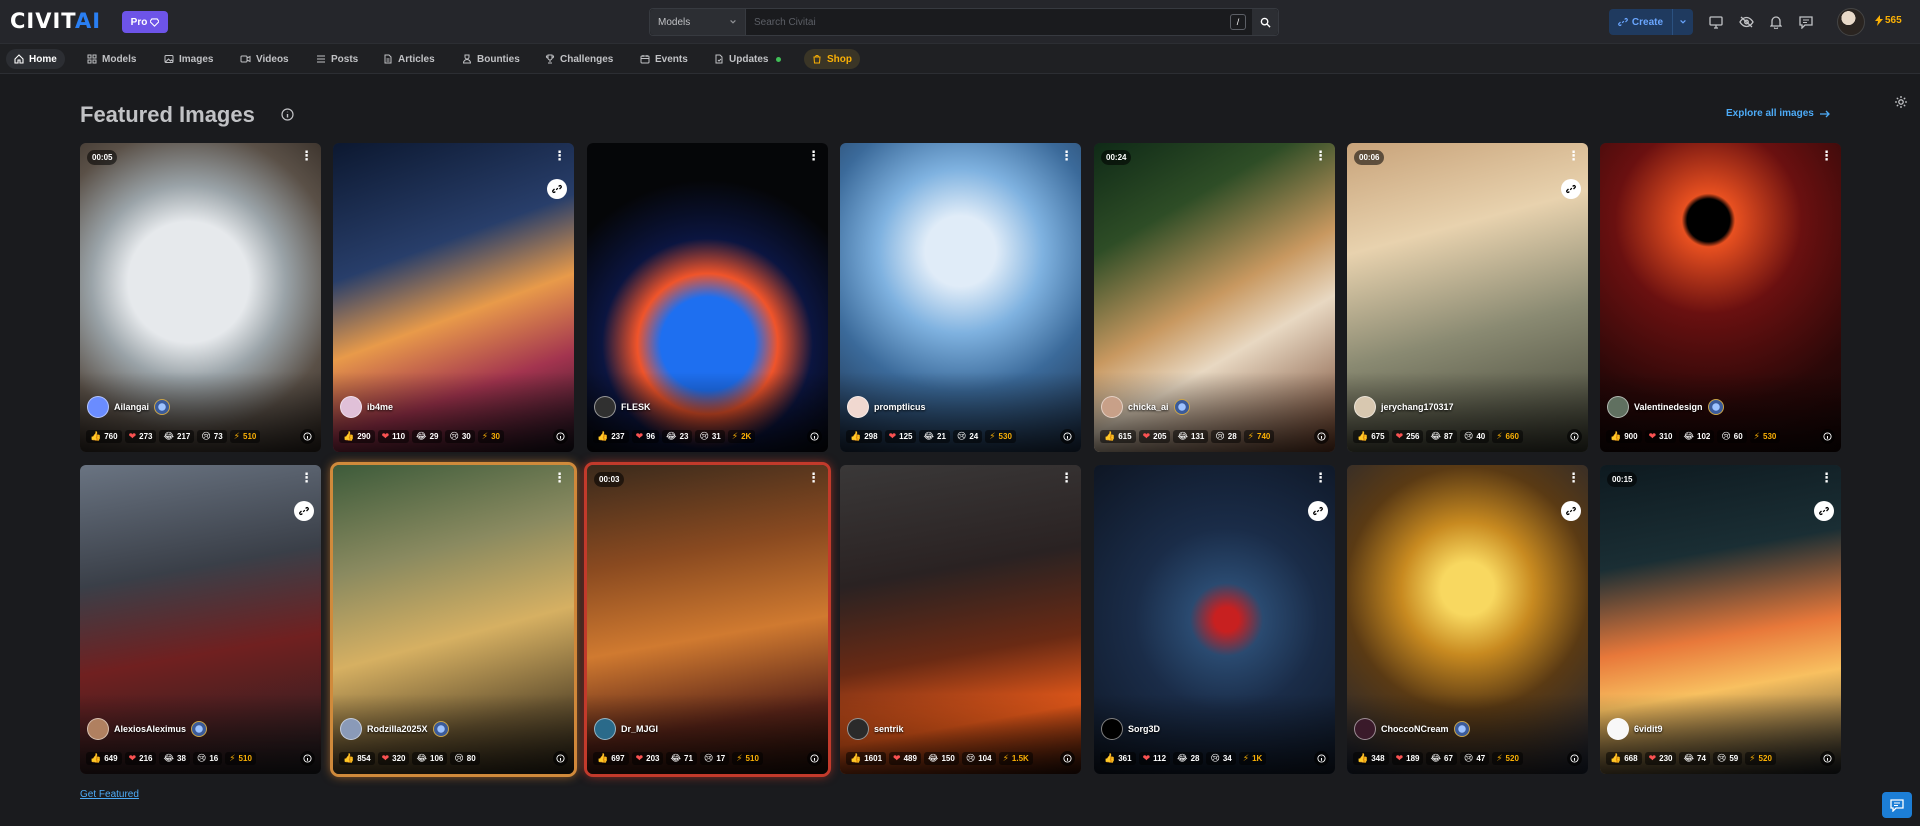 The image size is (1920, 826). I want to click on cry-reaction: 😢 80, so click(465, 758).